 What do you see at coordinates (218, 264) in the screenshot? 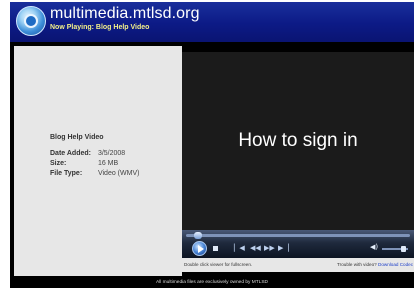
I see `fullscreen-hint: Double click viewer for fullscreen.` at bounding box center [218, 264].